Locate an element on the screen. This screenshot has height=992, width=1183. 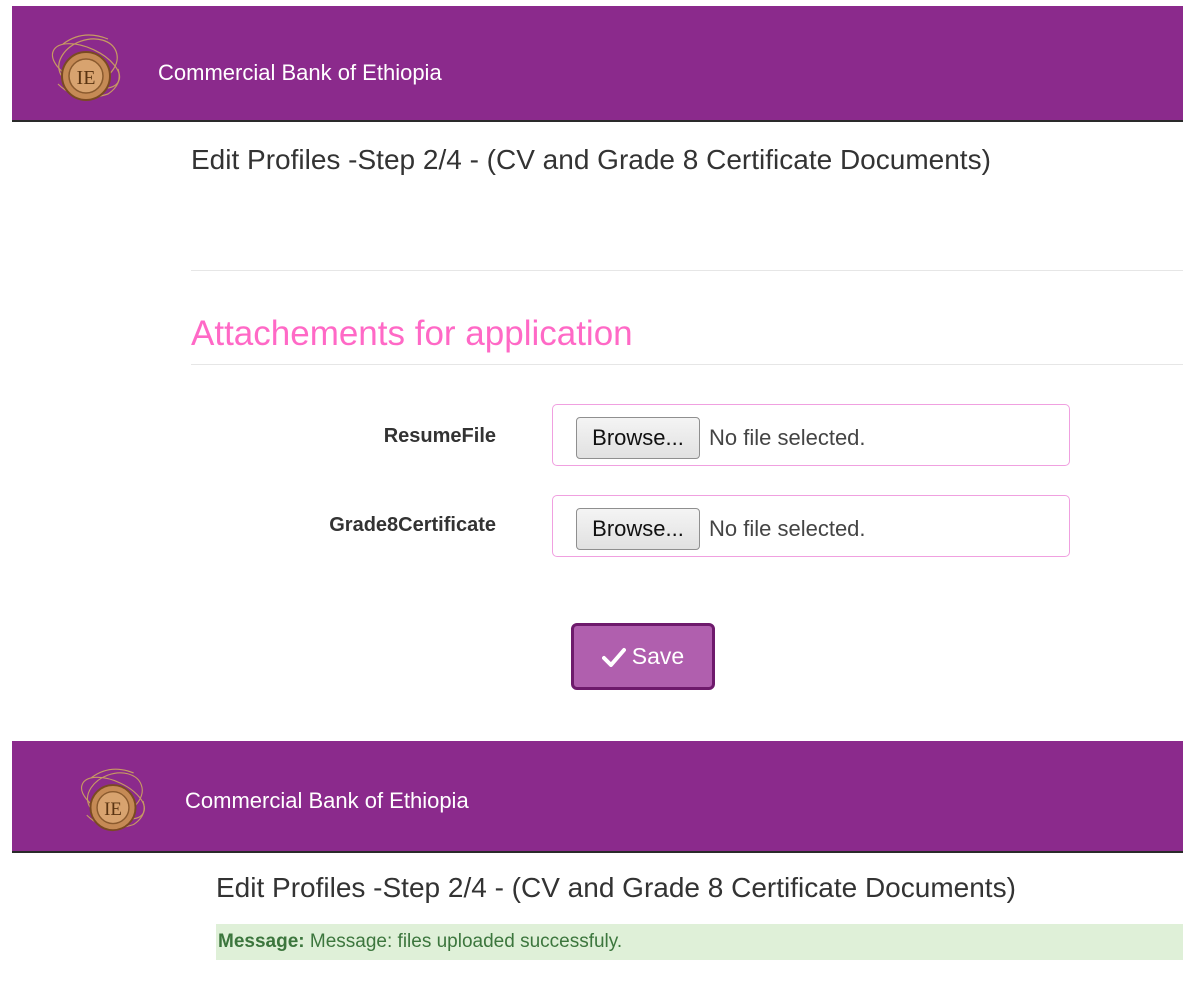
bottom-navbar: IE Commercial Bank of Ethiopia is located at coordinates (597, 797).